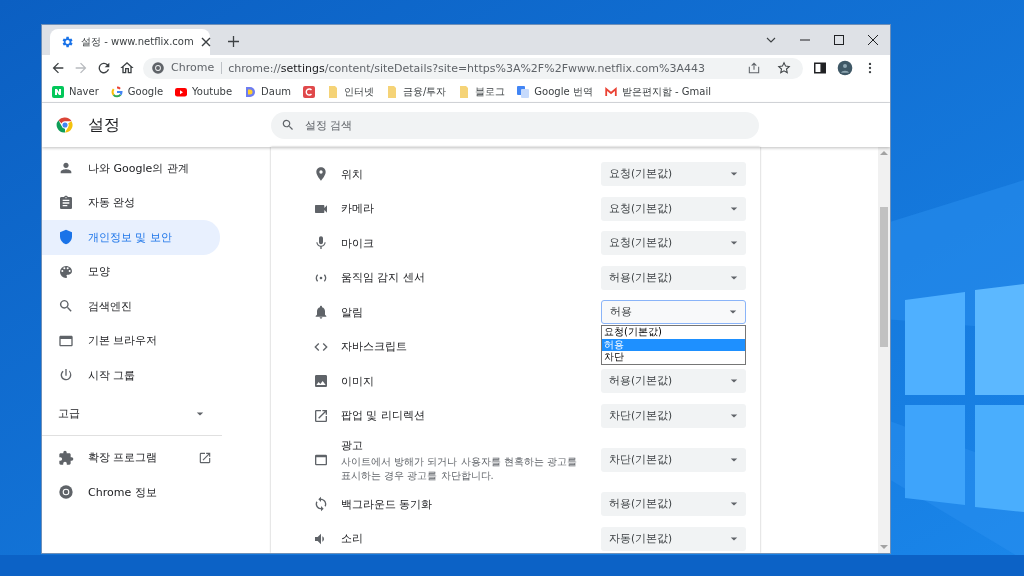 This screenshot has width=1024, height=576. Describe the element at coordinates (131, 306) in the screenshot. I see `sidebar-item: 검색엔진` at that location.